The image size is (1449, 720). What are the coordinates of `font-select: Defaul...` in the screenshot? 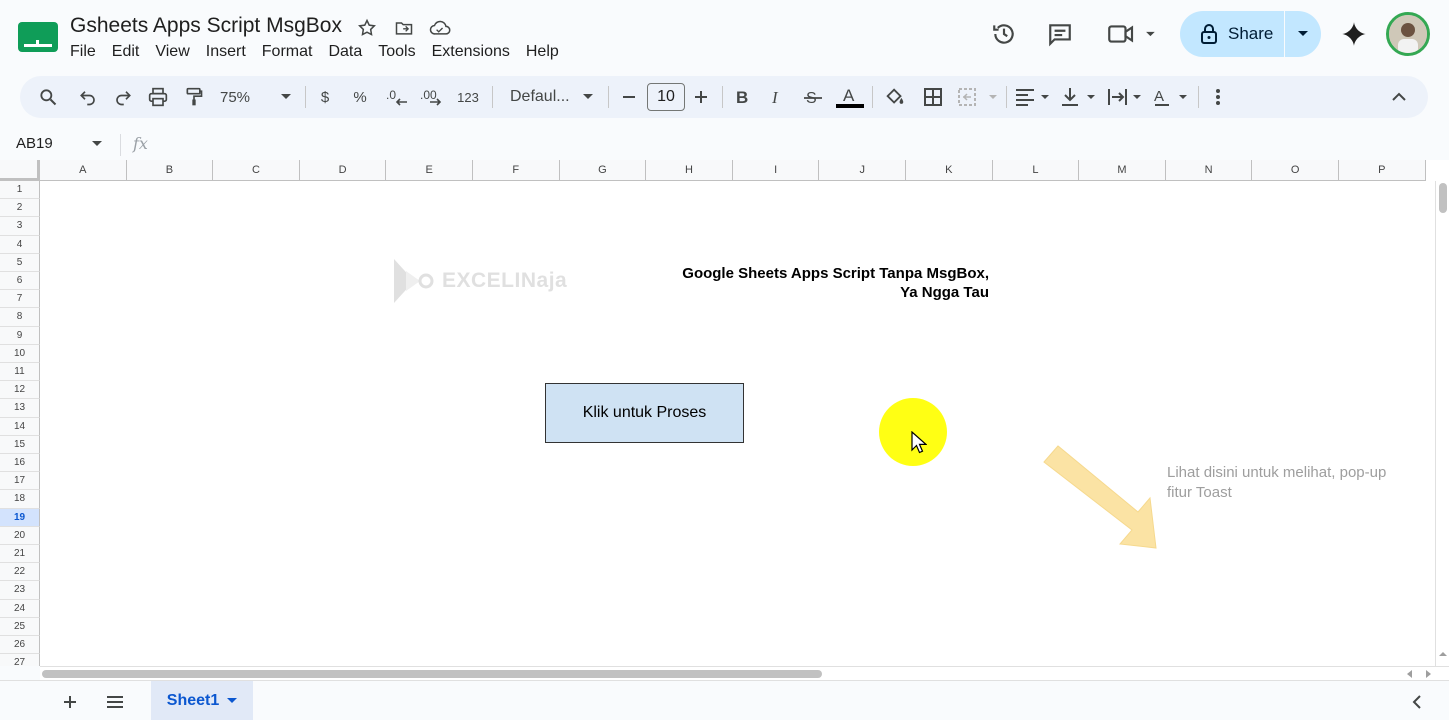 It's located at (552, 97).